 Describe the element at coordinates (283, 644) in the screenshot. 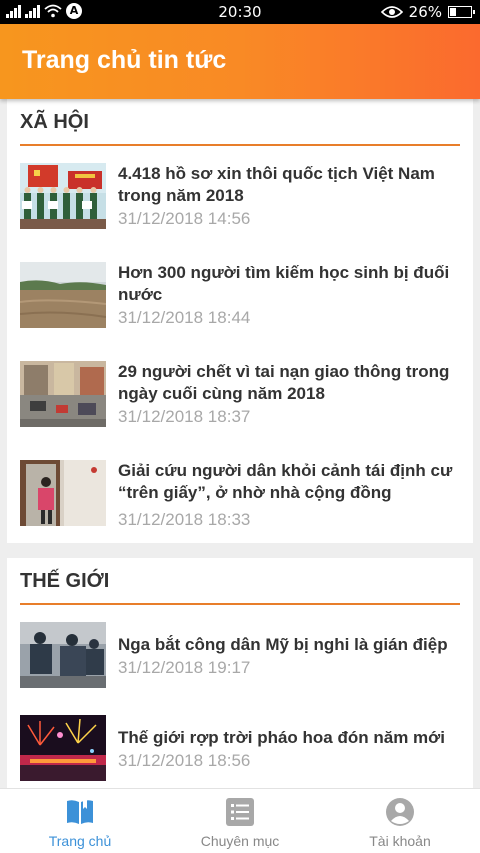

I see `article-title: Nga bắt công dân Mỹ bị nghi là gián điệp` at that location.